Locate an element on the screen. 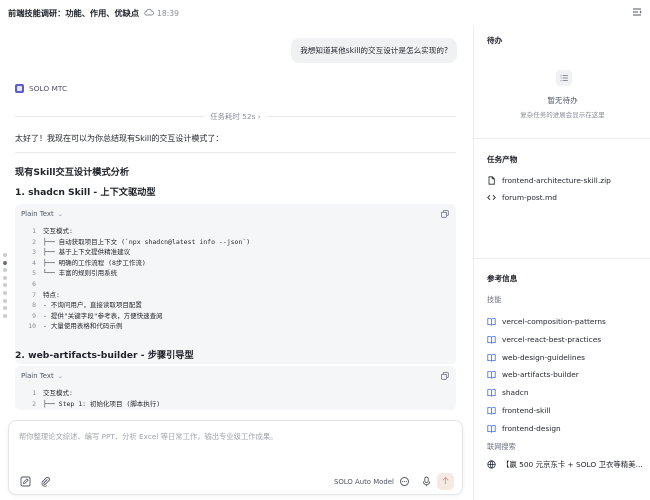  output-file-name: forum-post.md is located at coordinates (529, 197).